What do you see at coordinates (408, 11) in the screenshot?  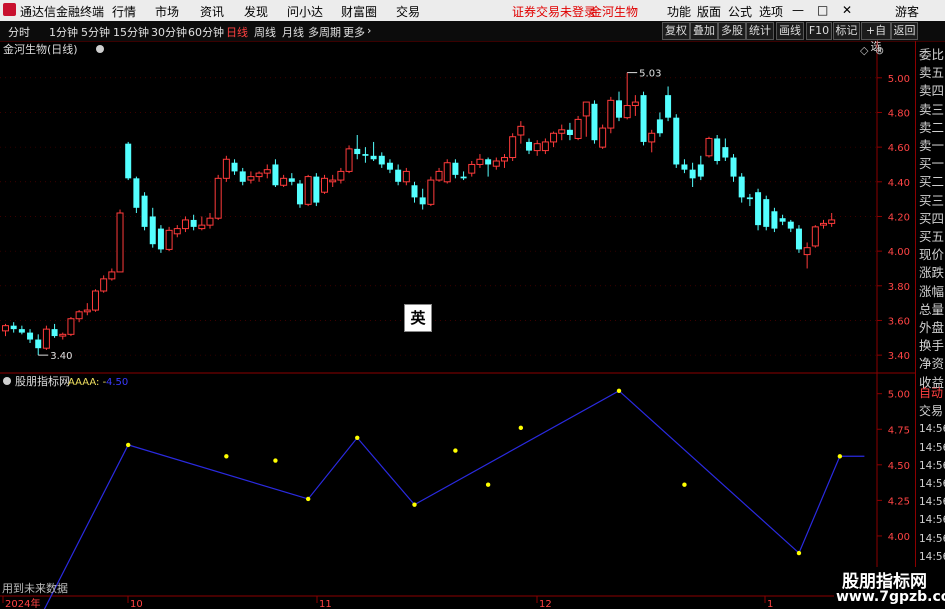 I see `menu-item-trade: 交易` at bounding box center [408, 11].